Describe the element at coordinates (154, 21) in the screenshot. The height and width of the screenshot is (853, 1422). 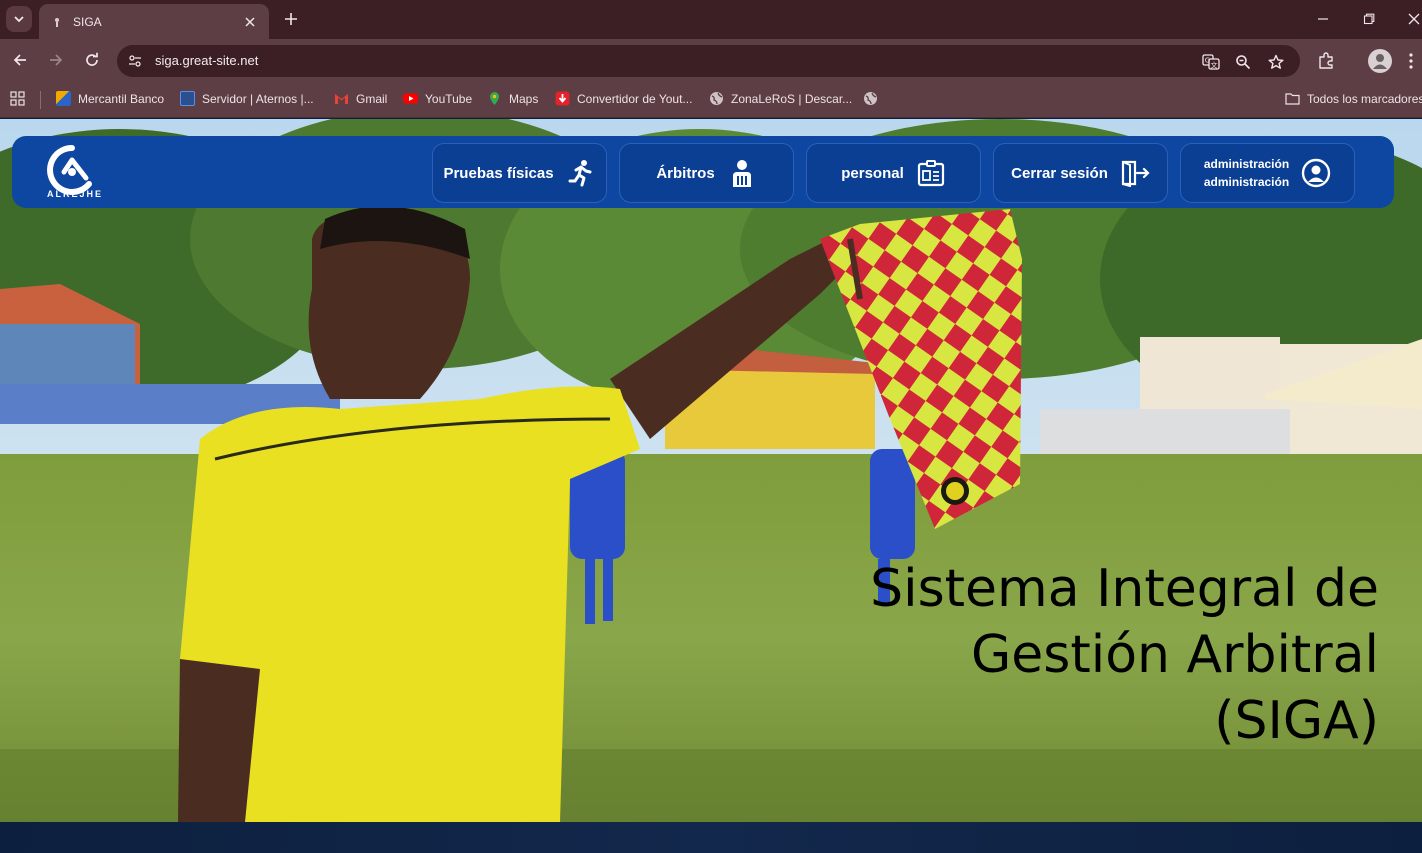
I see `browser-tab: SIGA` at that location.